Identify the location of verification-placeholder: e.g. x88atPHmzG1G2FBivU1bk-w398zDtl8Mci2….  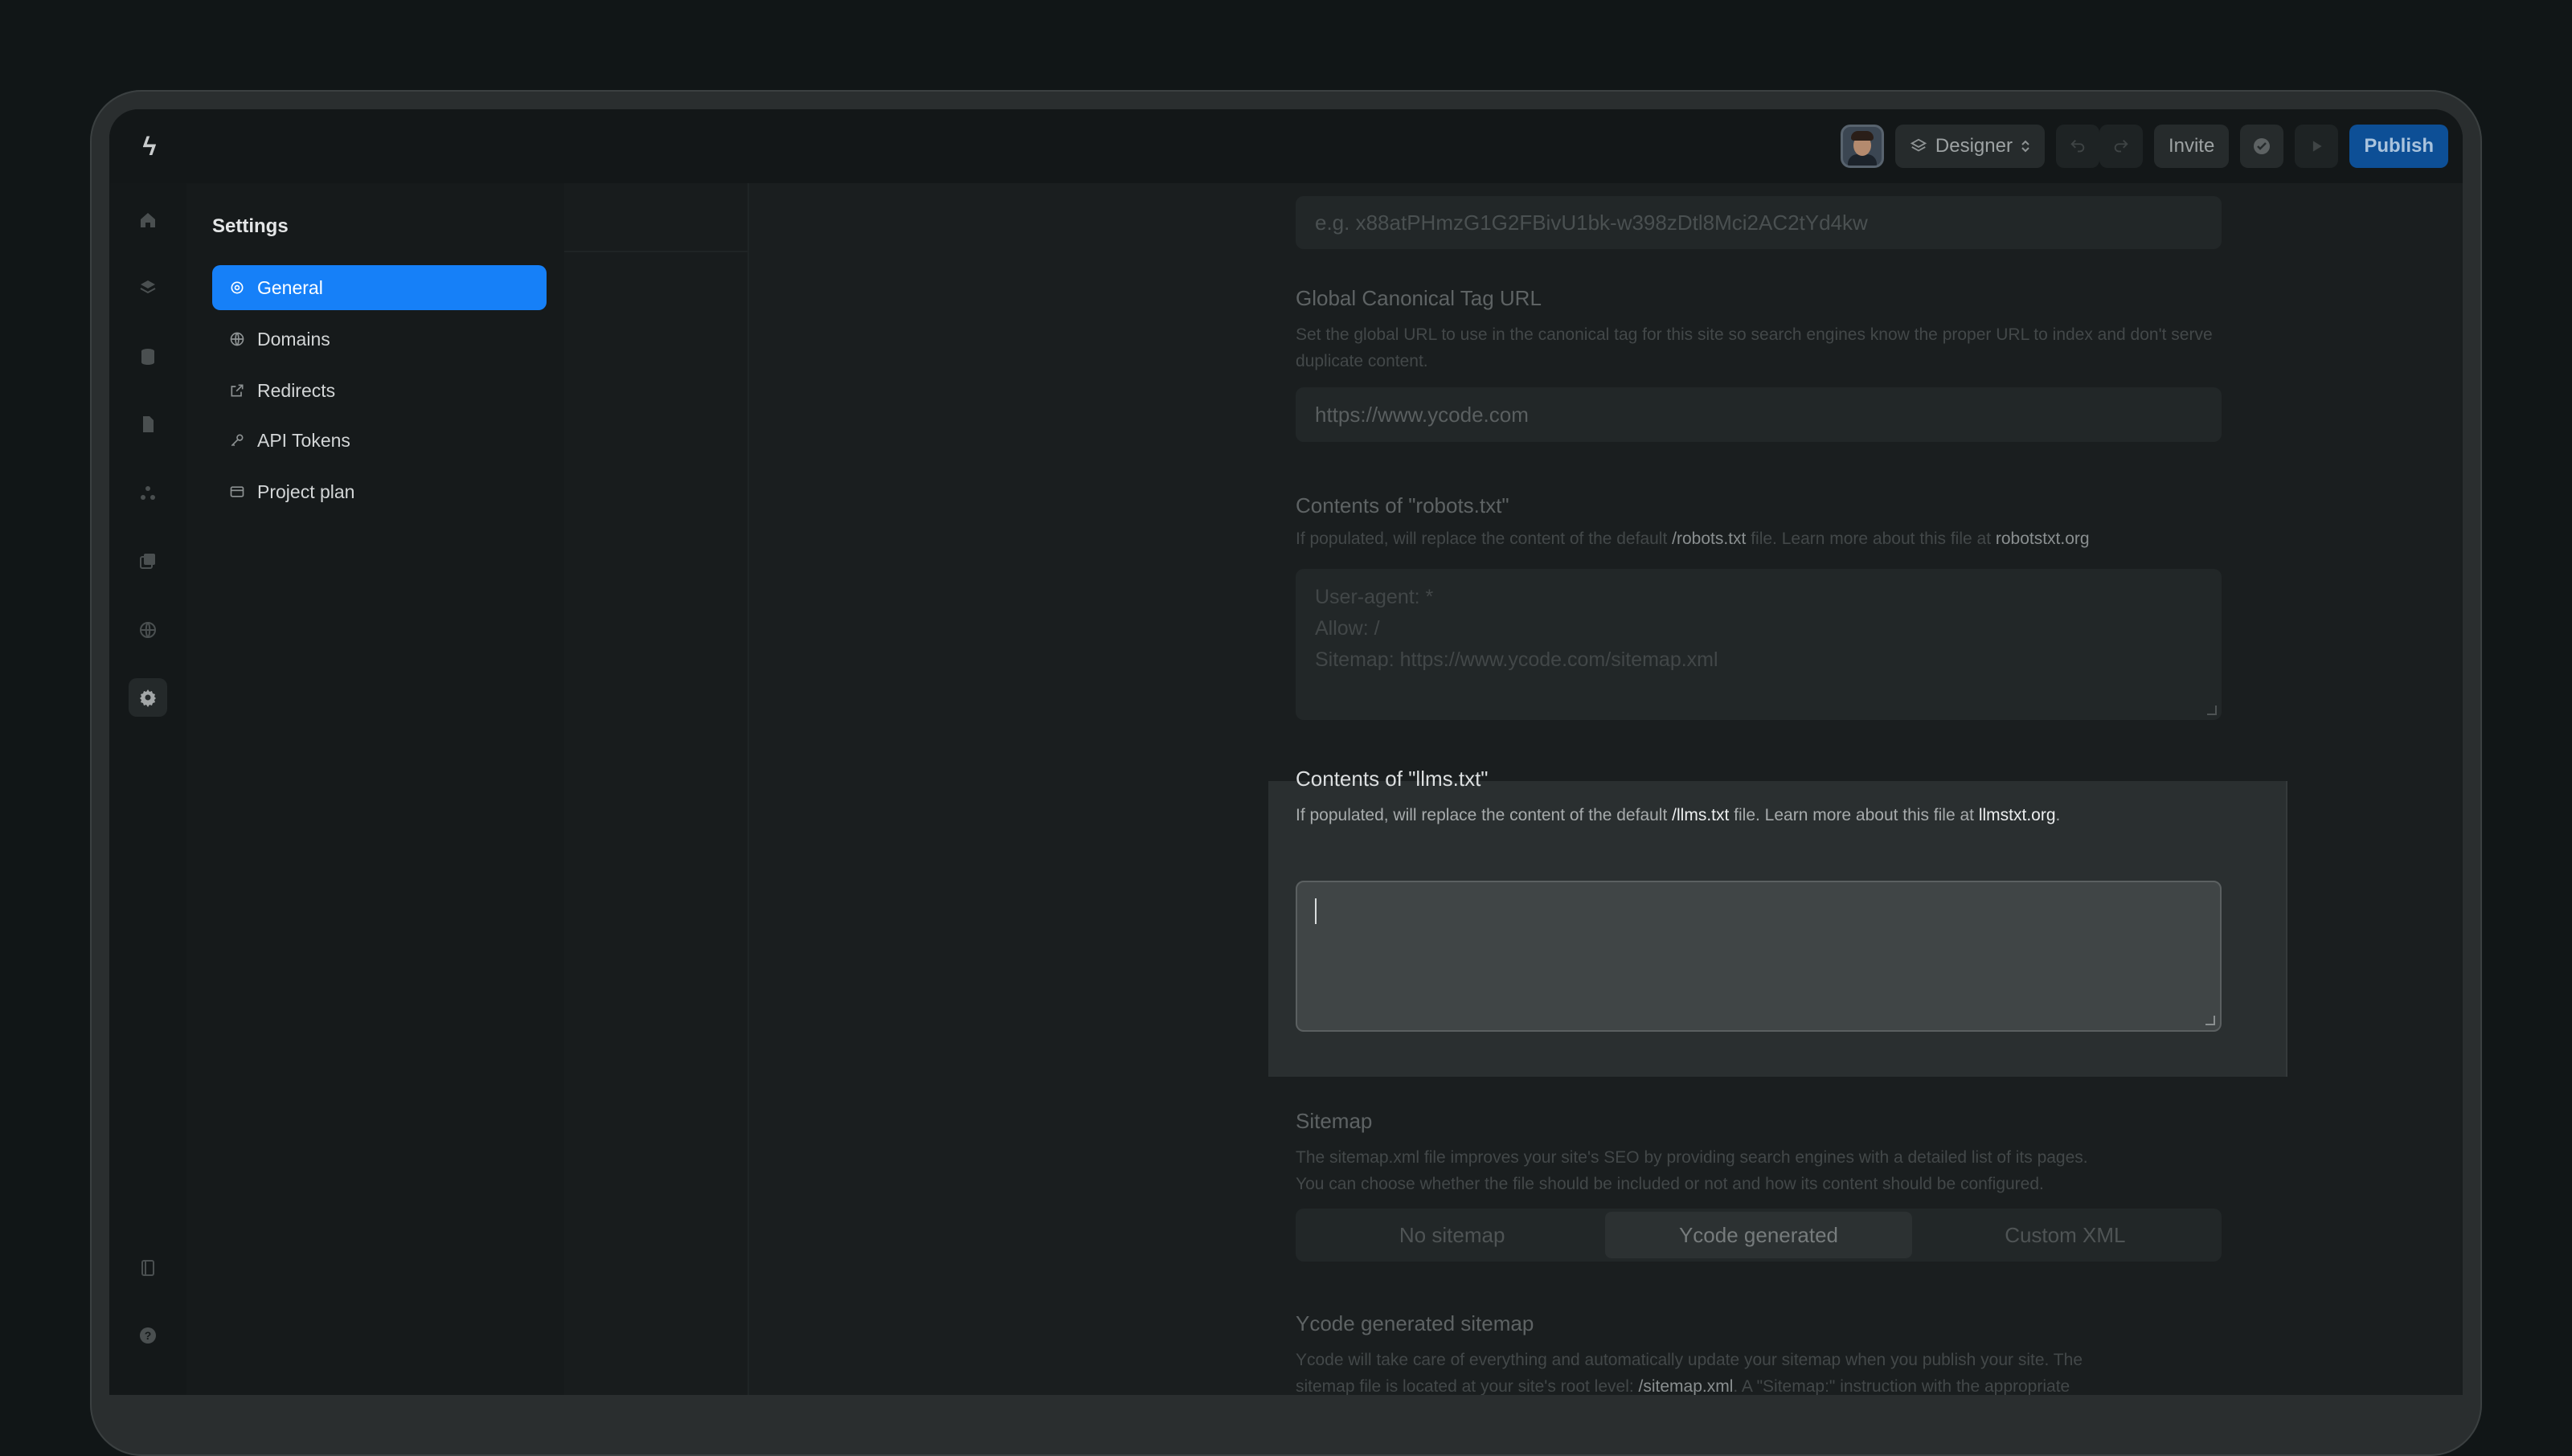
(1591, 222).